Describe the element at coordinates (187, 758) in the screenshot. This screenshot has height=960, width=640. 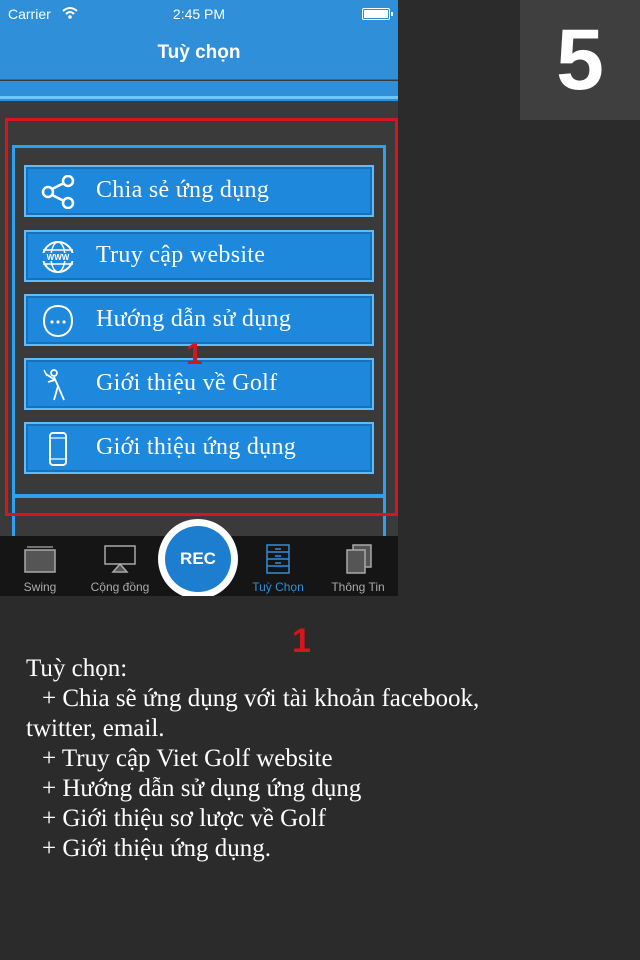
I see `description-line: + Truy cập Viet Golf website` at that location.